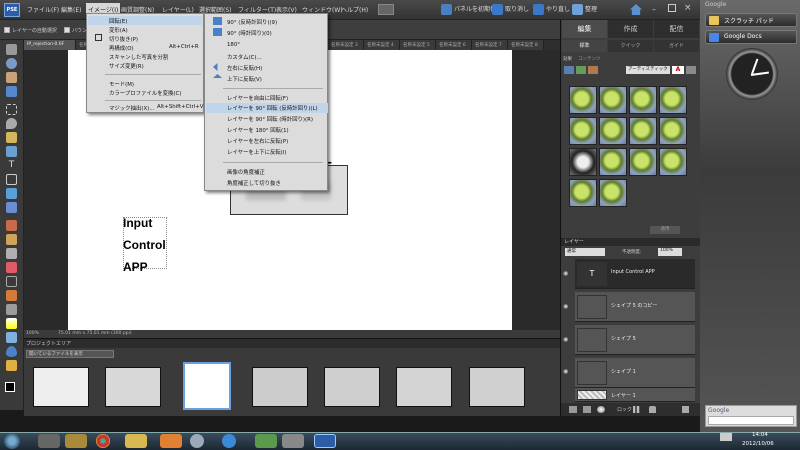 Image resolution: width=800 pixels, height=450 pixels. I want to click on menu-item-straighten-crop: 角度補正して切り抜き, so click(254, 183).